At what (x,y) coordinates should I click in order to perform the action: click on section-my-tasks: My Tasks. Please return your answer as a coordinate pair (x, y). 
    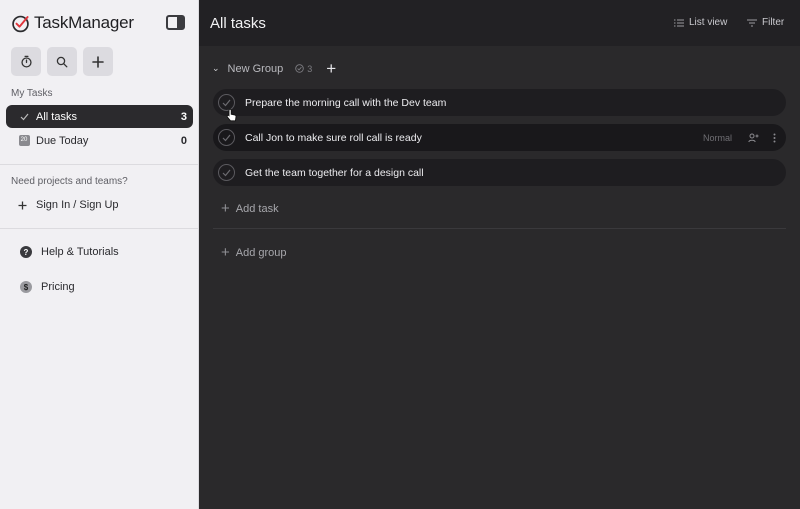
    Looking at the image, I should click on (32, 93).